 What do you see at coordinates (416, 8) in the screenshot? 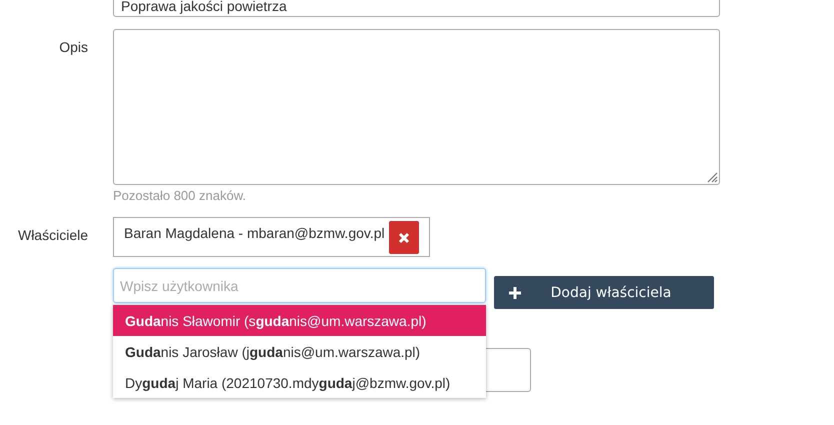
I see `title-input: Poprawa jakości powietrza` at bounding box center [416, 8].